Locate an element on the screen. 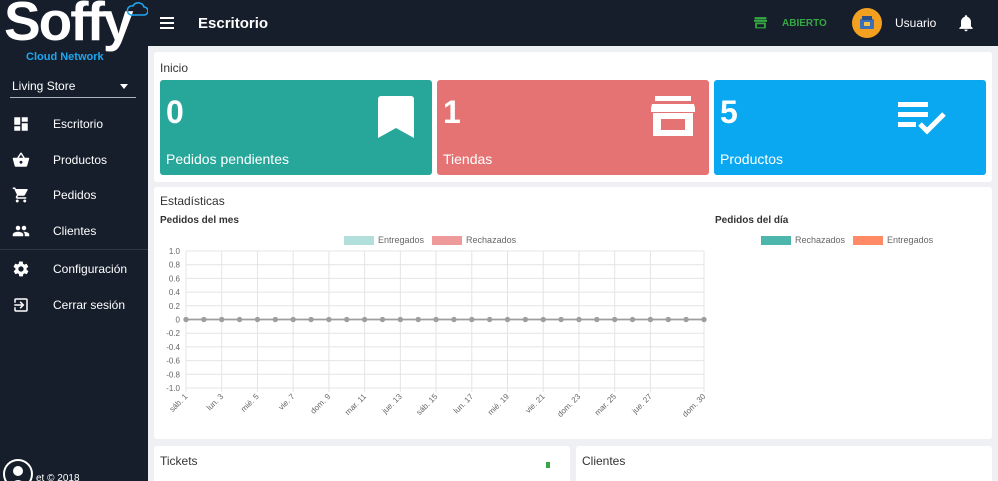 The height and width of the screenshot is (481, 998). people-icon is located at coordinates (21, 230).